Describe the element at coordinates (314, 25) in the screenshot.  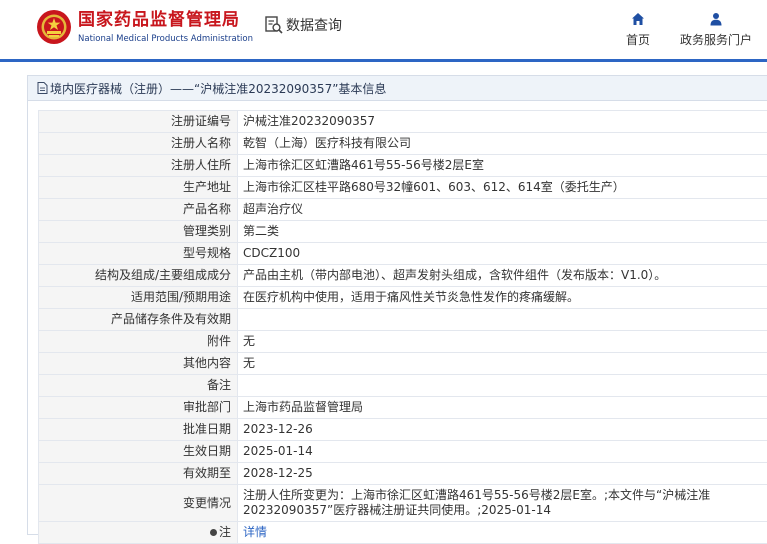
I see `data-query-label: 数据查询` at that location.